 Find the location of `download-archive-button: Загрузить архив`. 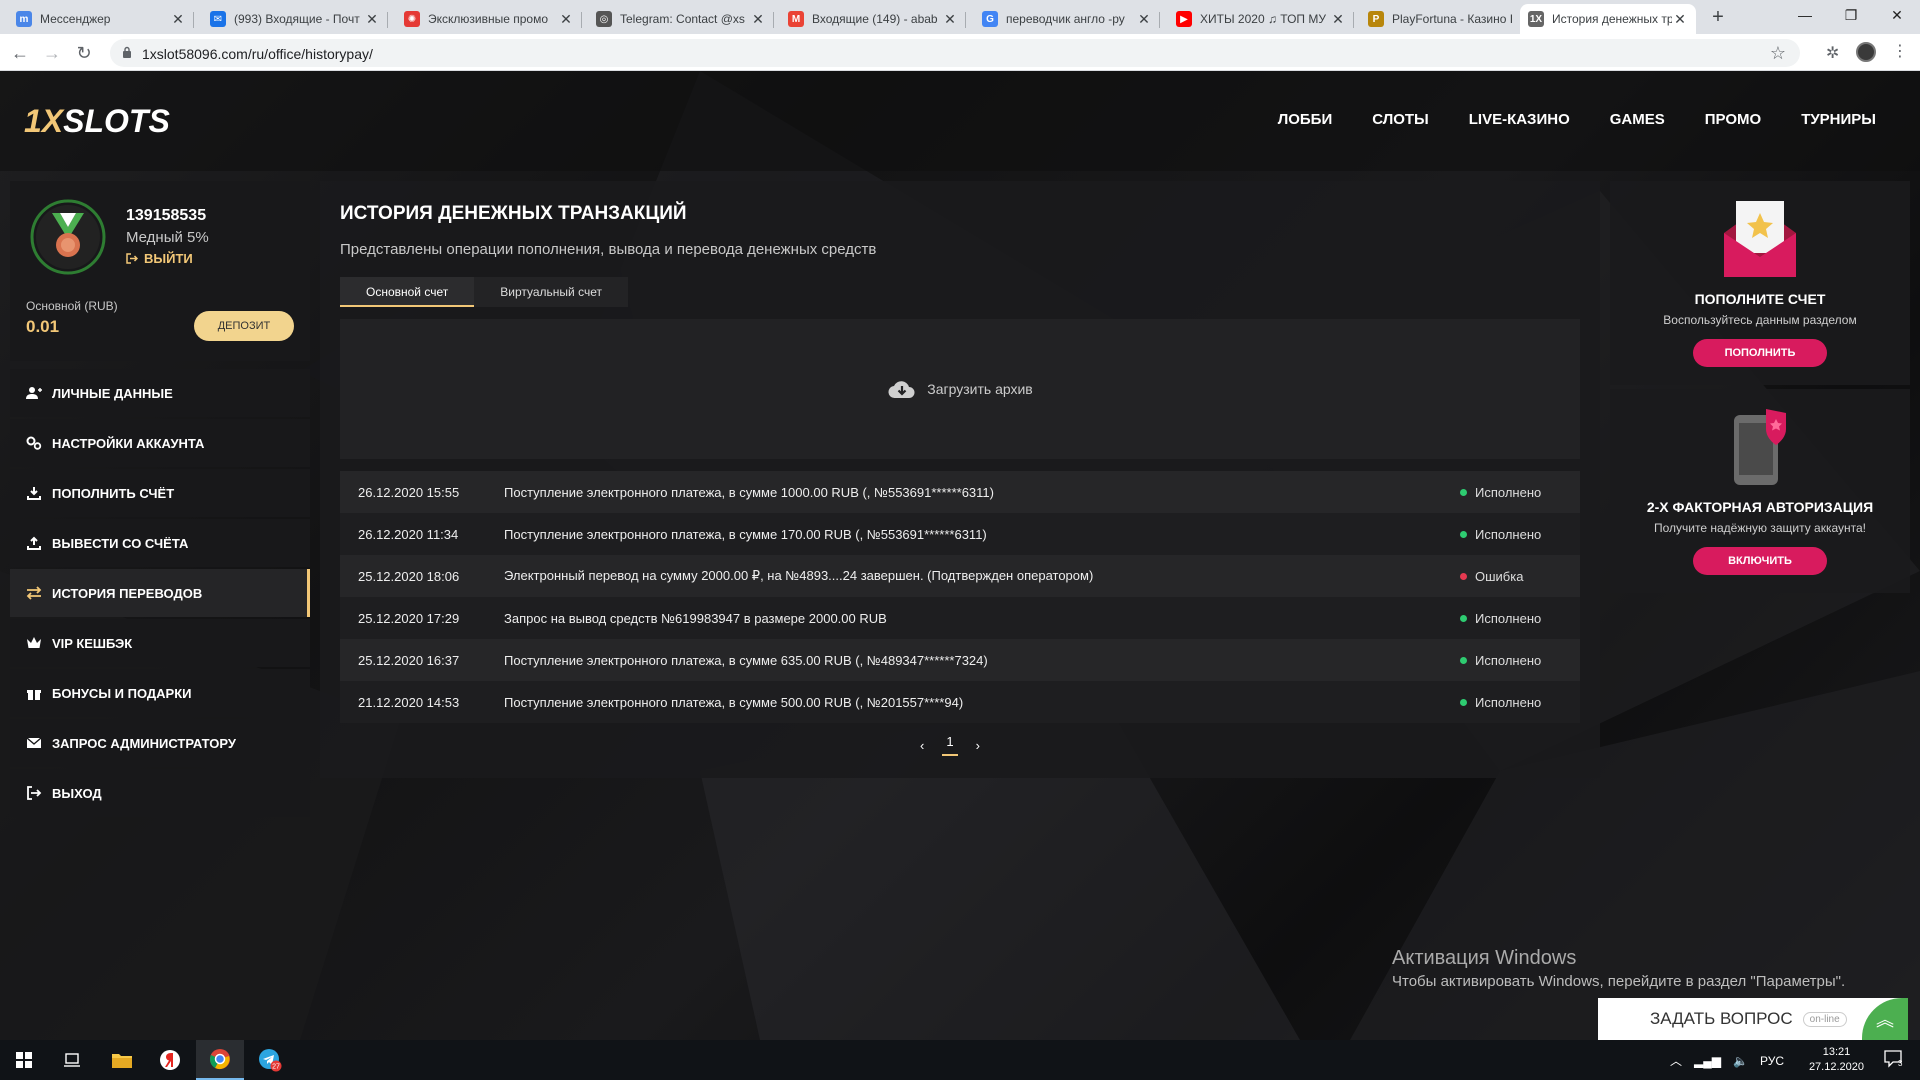

download-archive-button: Загрузить архив is located at coordinates (960, 389).